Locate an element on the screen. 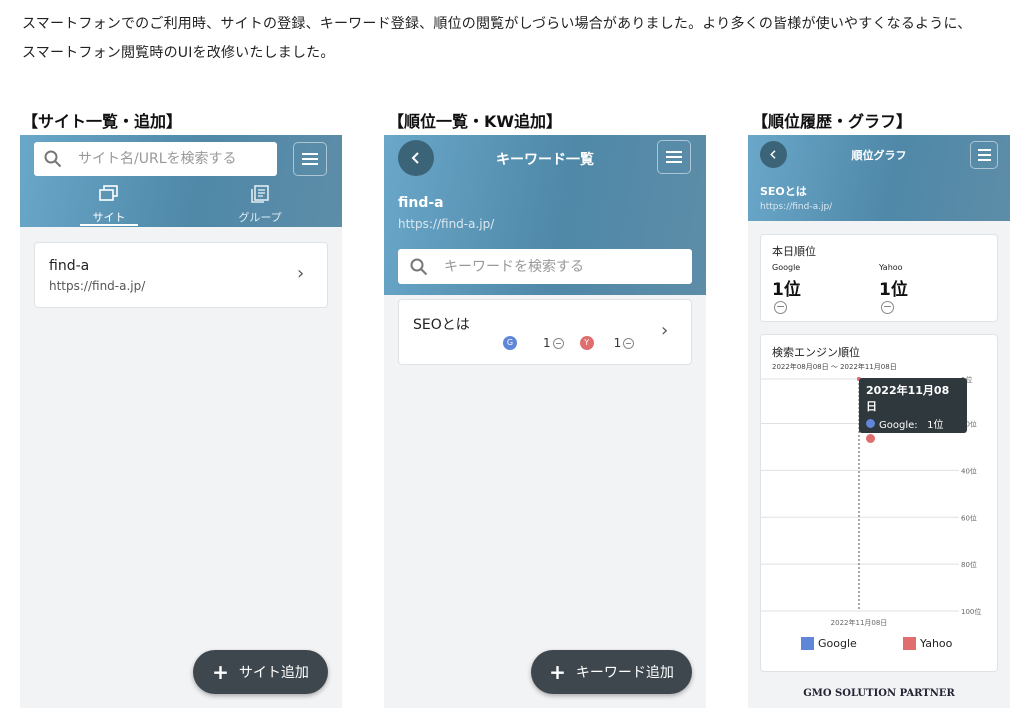 This screenshot has width=1024, height=713. tab-group: グループ is located at coordinates (260, 205).